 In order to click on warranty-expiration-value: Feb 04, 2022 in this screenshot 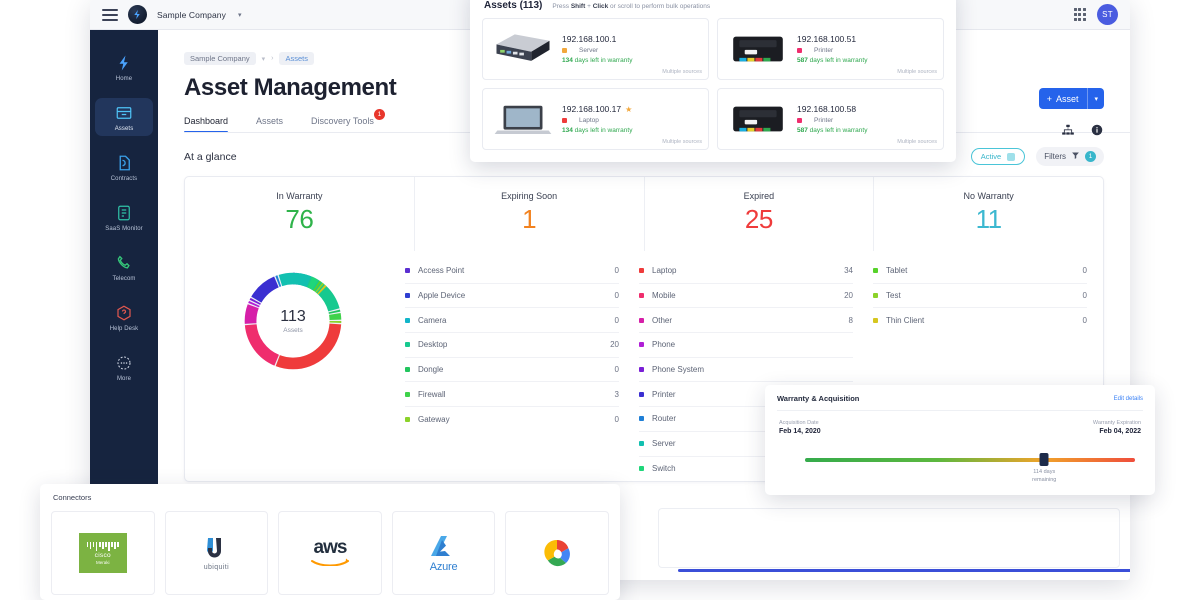, I will do `click(1120, 431)`.